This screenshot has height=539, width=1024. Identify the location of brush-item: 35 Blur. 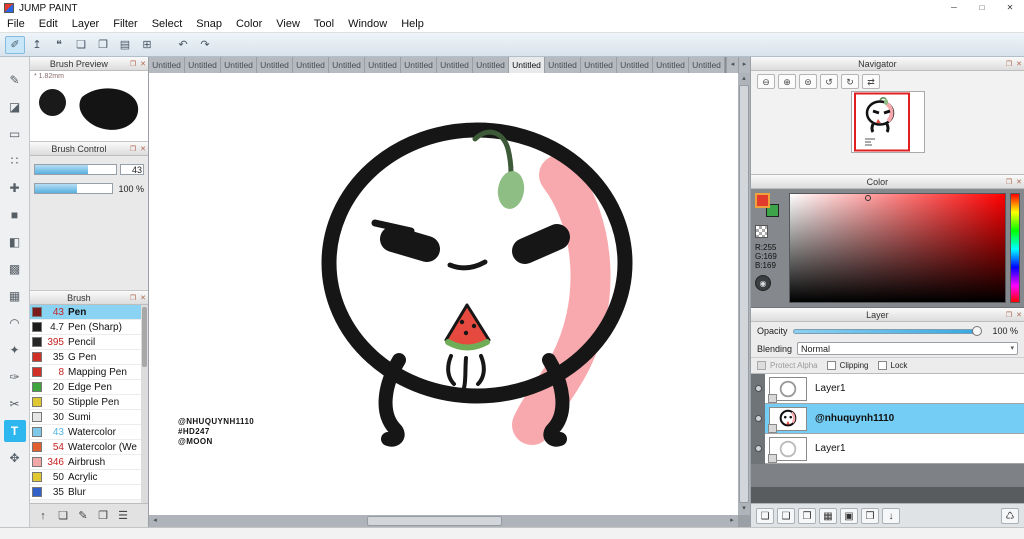
(89, 492).